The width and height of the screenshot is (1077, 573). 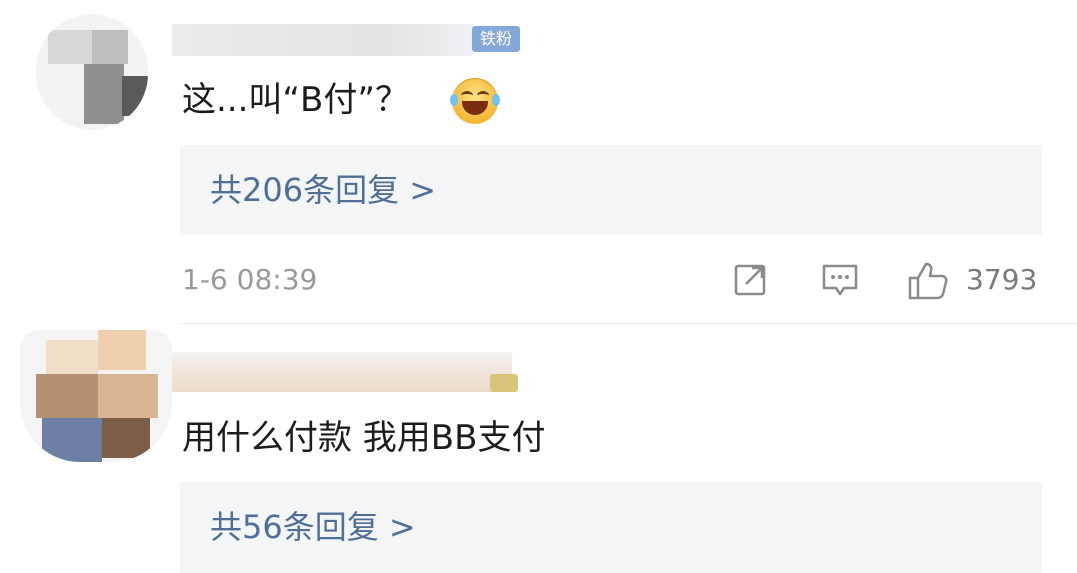 What do you see at coordinates (611, 527) in the screenshot?
I see `view-replies-button: 共56条回复 >` at bounding box center [611, 527].